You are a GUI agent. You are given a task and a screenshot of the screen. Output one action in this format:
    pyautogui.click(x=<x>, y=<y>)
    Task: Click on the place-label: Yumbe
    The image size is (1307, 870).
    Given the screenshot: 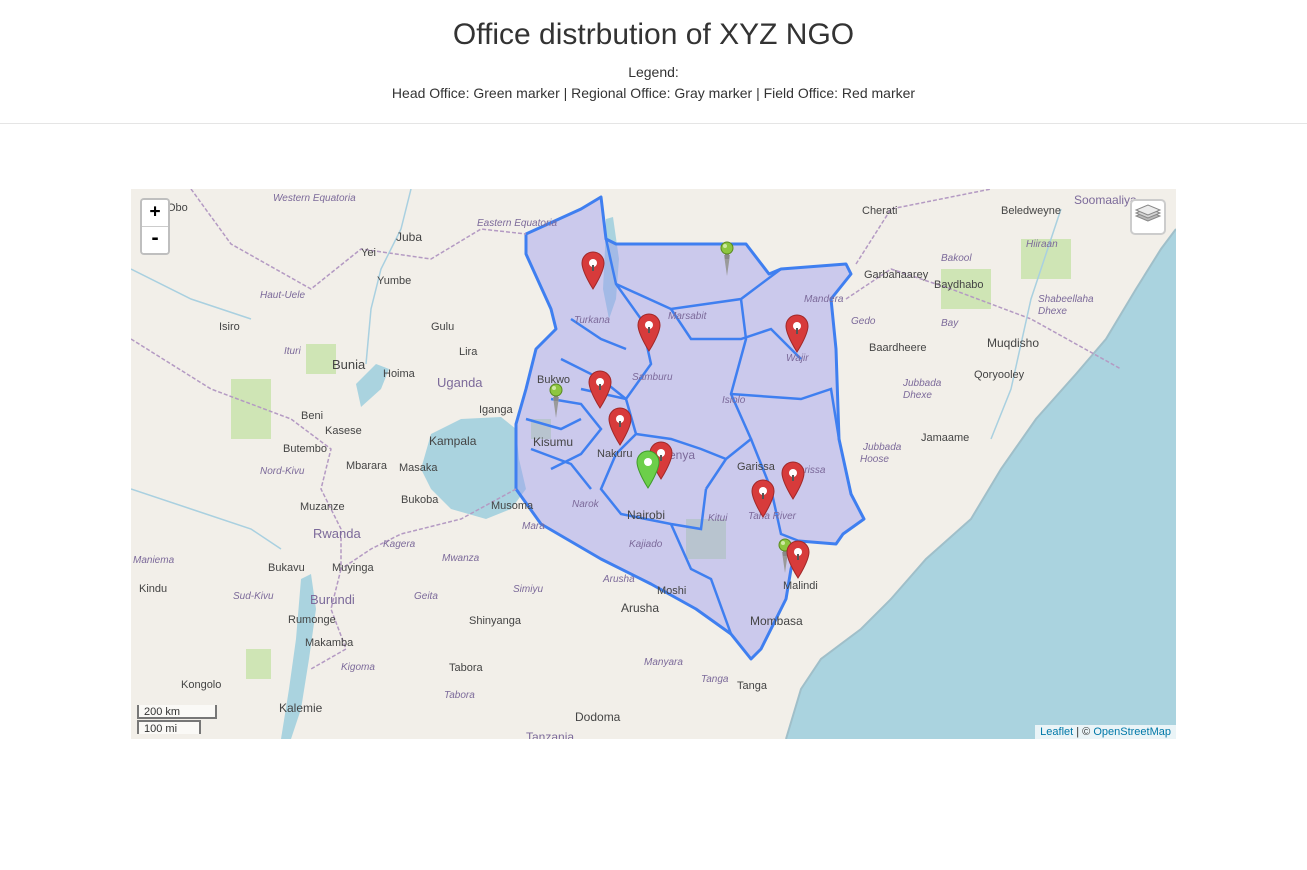 What is the action you would take?
    pyautogui.click(x=394, y=281)
    